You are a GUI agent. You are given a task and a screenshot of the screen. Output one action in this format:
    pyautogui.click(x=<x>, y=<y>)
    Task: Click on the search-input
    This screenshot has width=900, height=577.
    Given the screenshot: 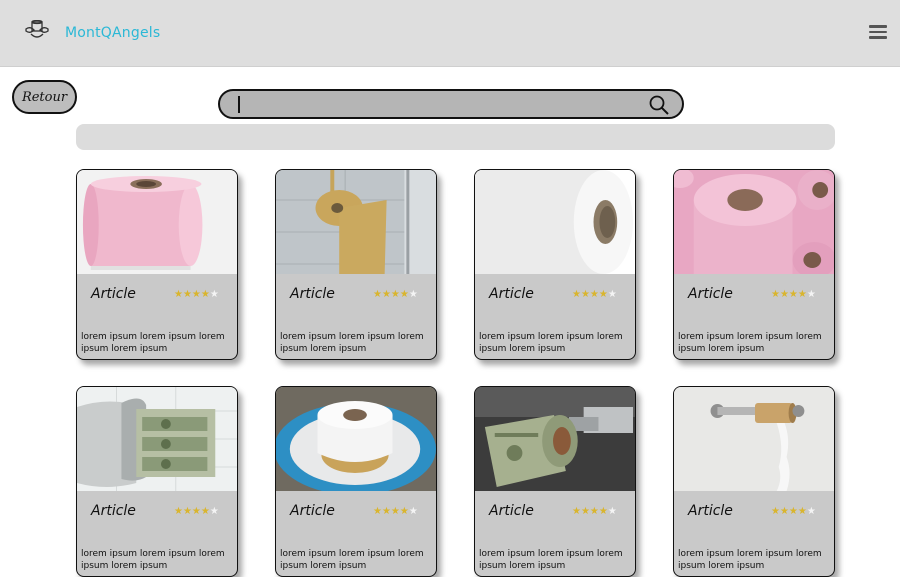 What is the action you would take?
    pyautogui.click(x=434, y=104)
    